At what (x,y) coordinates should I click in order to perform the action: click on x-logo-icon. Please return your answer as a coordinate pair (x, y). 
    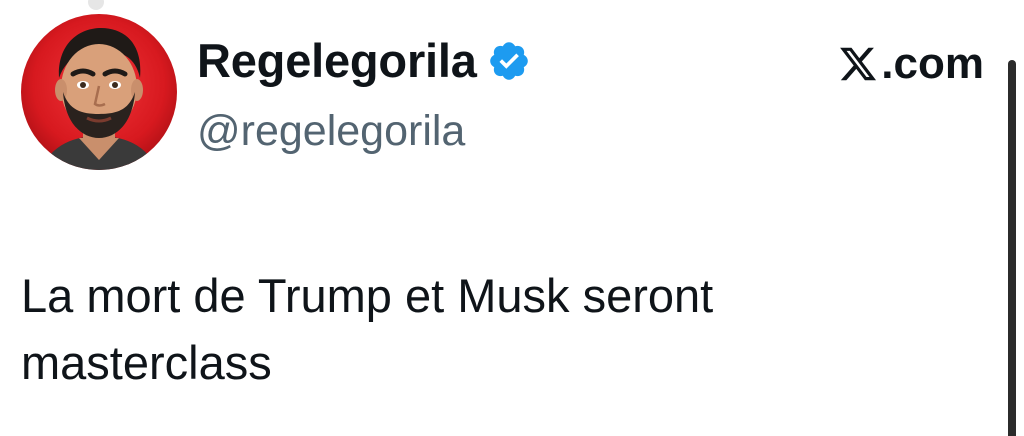
    Looking at the image, I should click on (858, 64).